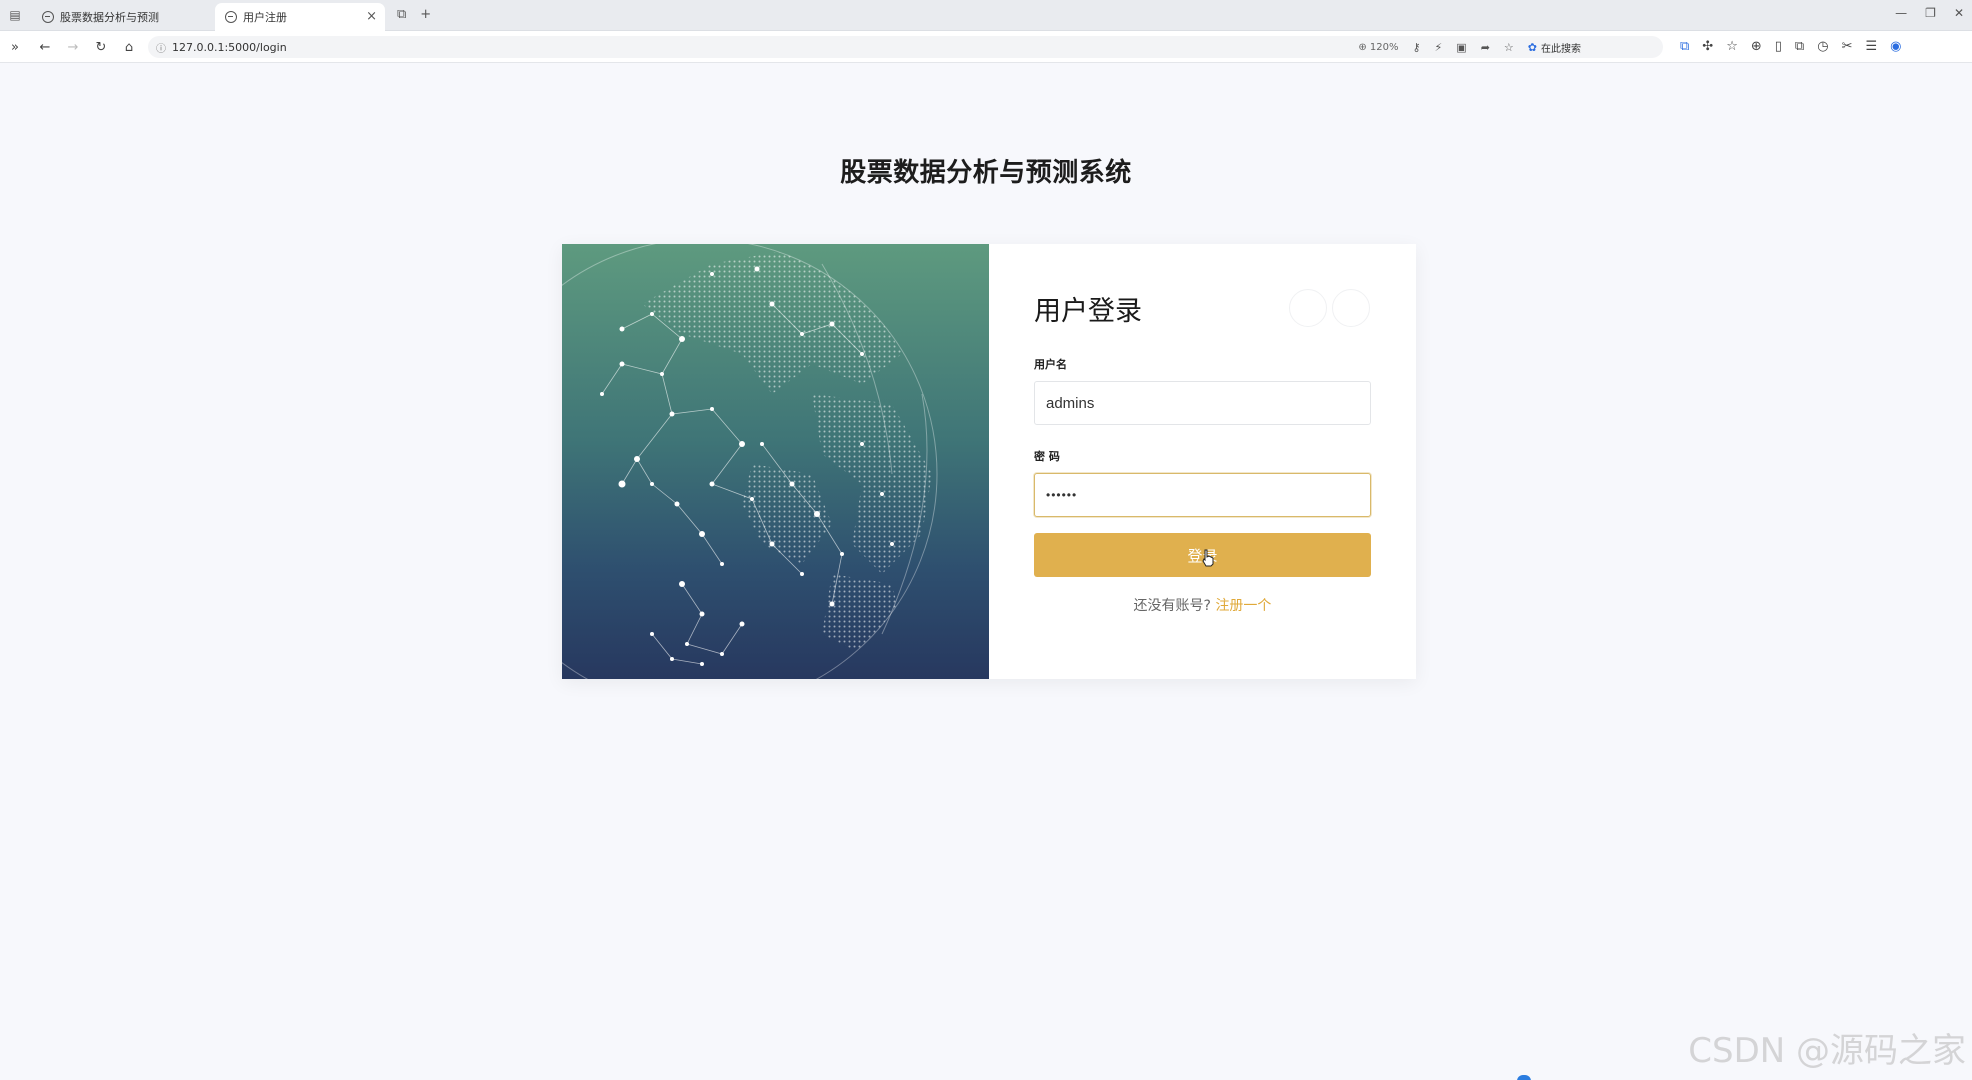 Image resolution: width=1972 pixels, height=1080 pixels. Describe the element at coordinates (1172, 606) in the screenshot. I see `register-prompt-text: 还没有账号?` at that location.